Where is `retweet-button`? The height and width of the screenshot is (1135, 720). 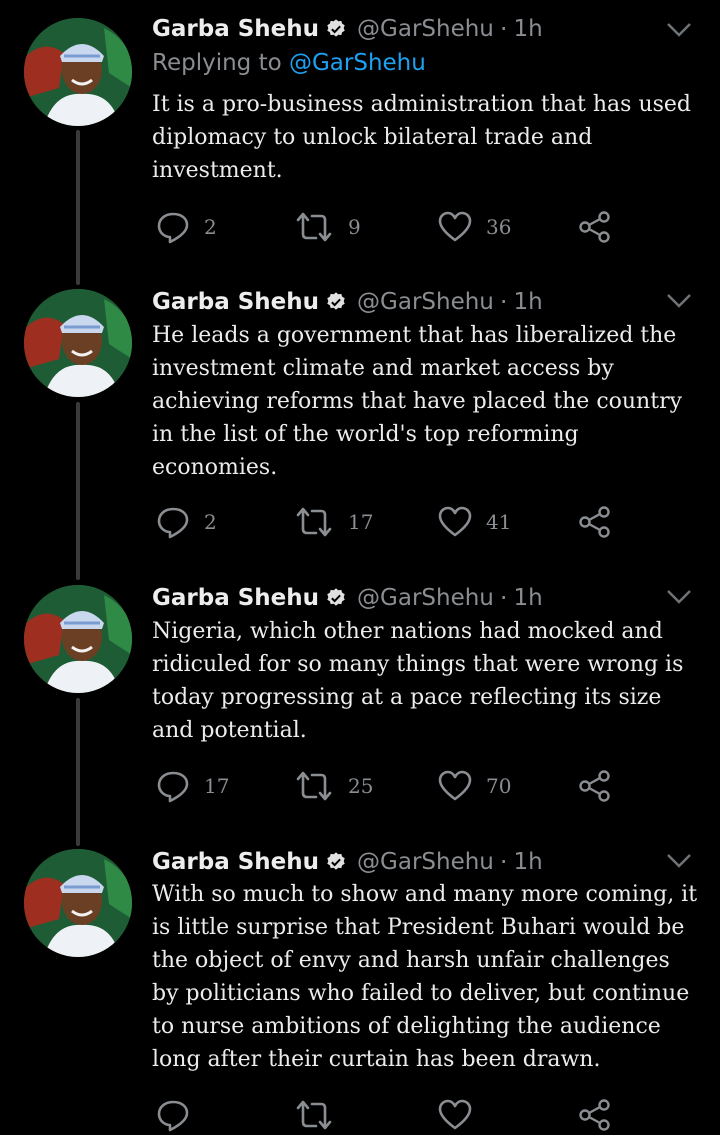 retweet-button is located at coordinates (314, 1115).